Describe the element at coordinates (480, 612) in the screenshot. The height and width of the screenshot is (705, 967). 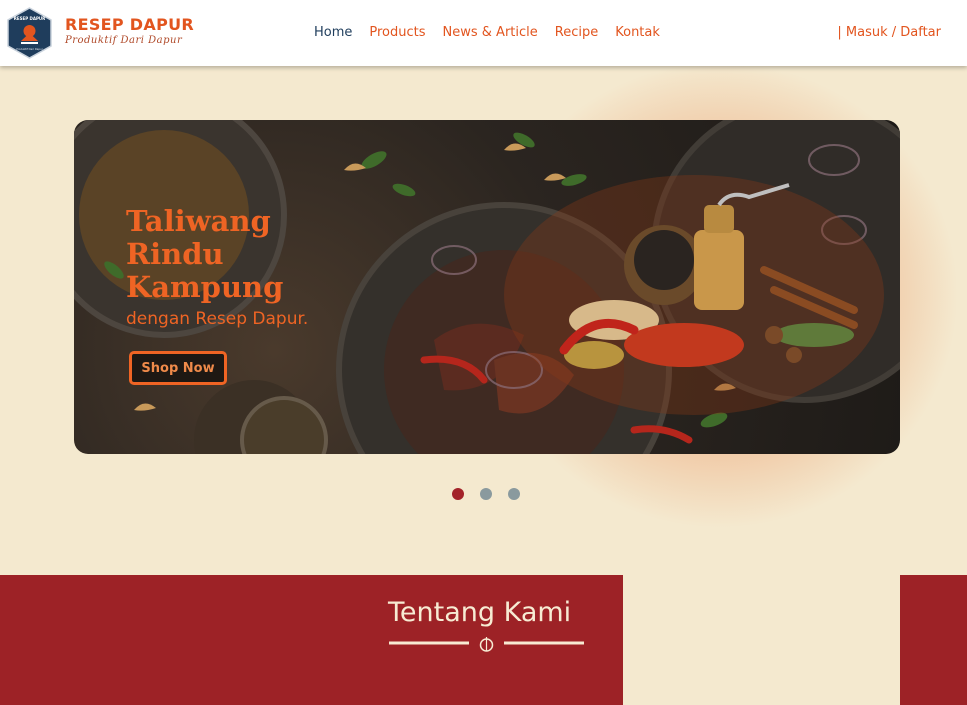
I see `about-title: Tentang Kami` at that location.